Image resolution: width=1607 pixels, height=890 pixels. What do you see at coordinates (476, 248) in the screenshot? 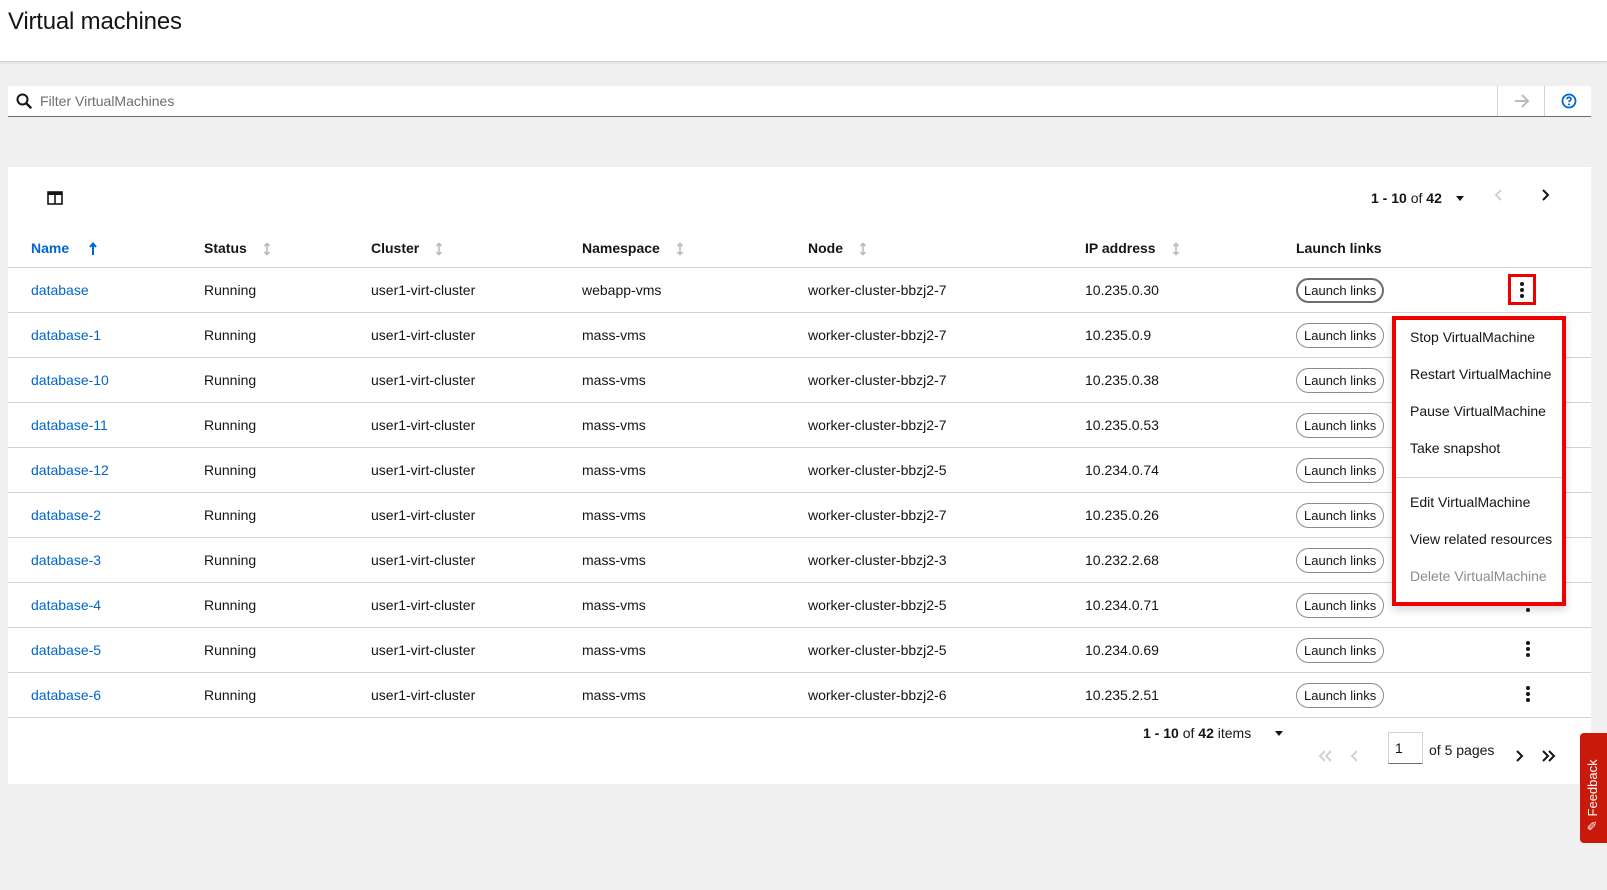
I see `column-header-cluster: Cluster` at bounding box center [476, 248].